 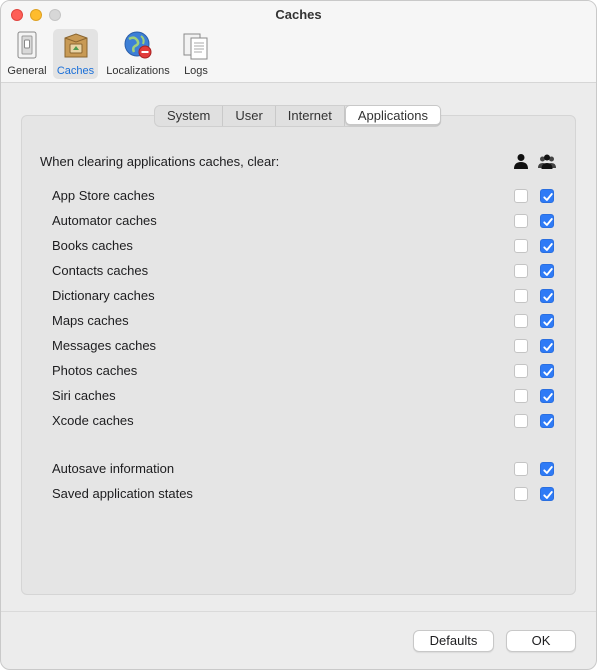 I want to click on footer-divider, so click(x=298, y=611).